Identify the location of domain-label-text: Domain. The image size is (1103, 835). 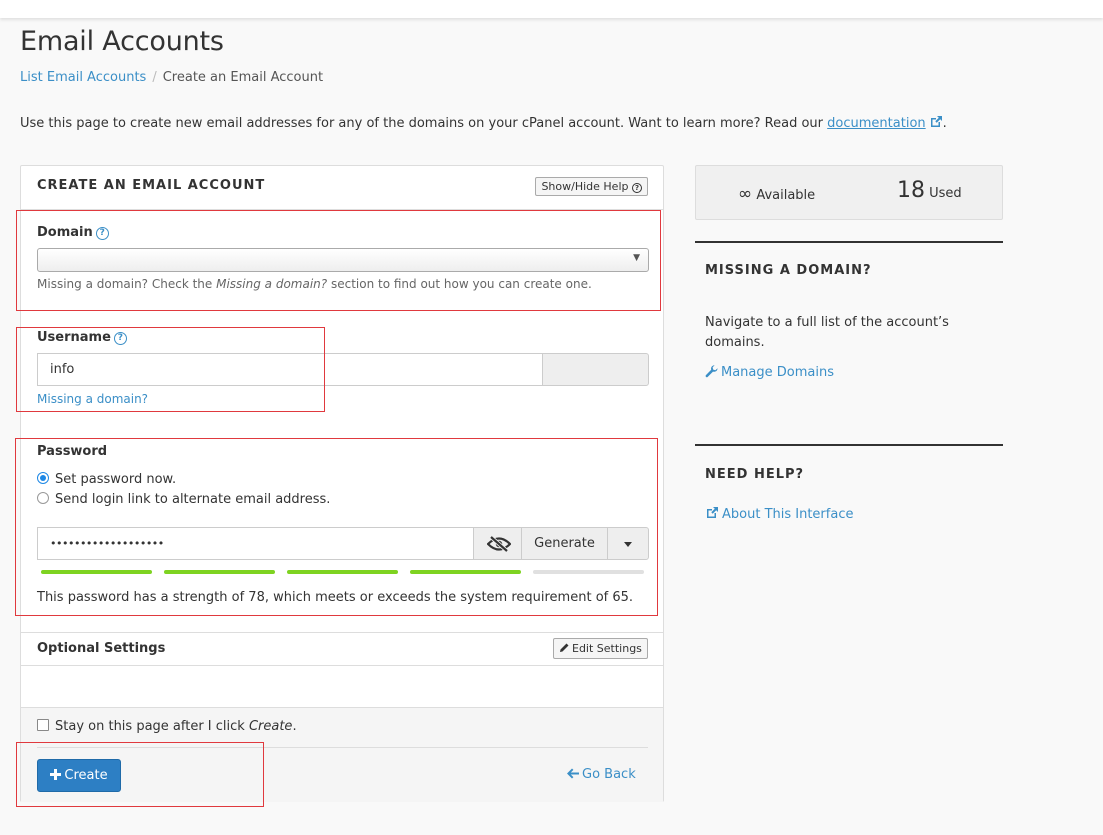
(65, 232).